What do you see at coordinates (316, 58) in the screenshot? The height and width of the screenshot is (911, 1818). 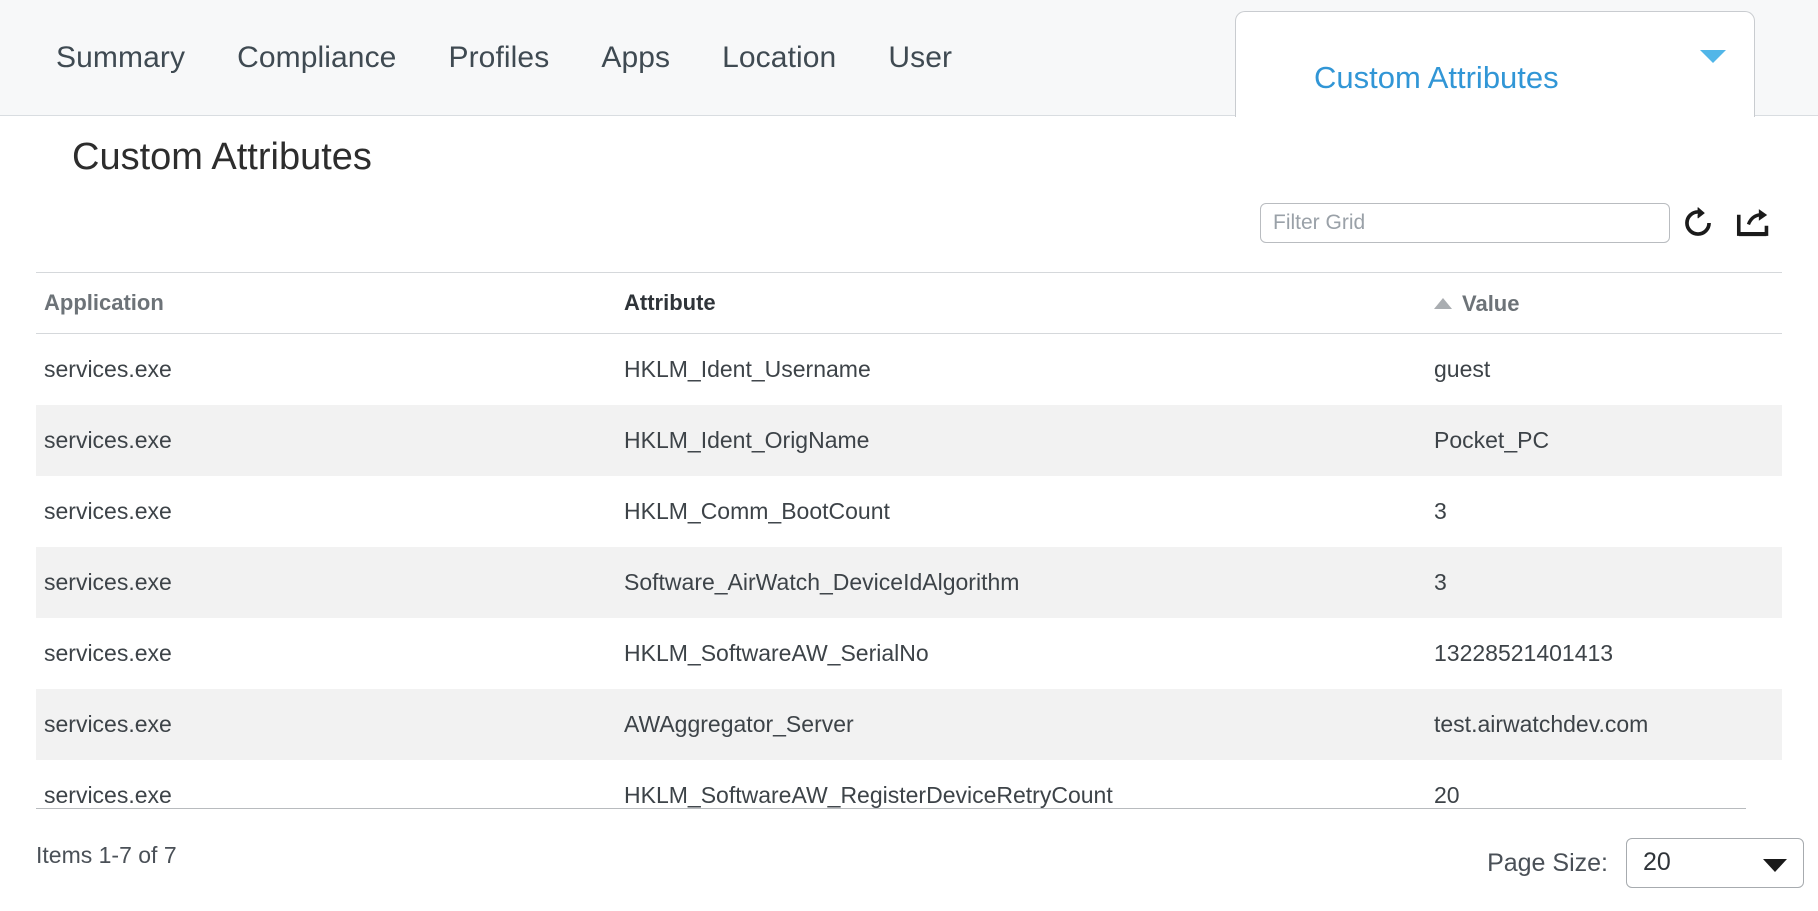 I see `tab-compliance: Compliance` at bounding box center [316, 58].